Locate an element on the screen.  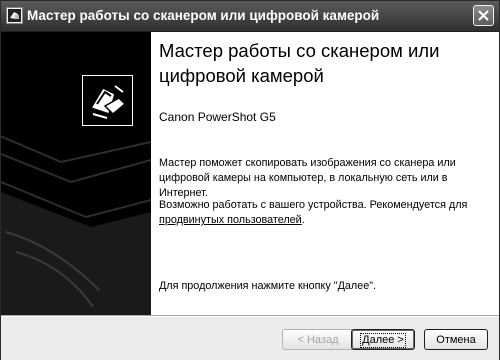
cancel-button: Отмена is located at coordinates (456, 339).